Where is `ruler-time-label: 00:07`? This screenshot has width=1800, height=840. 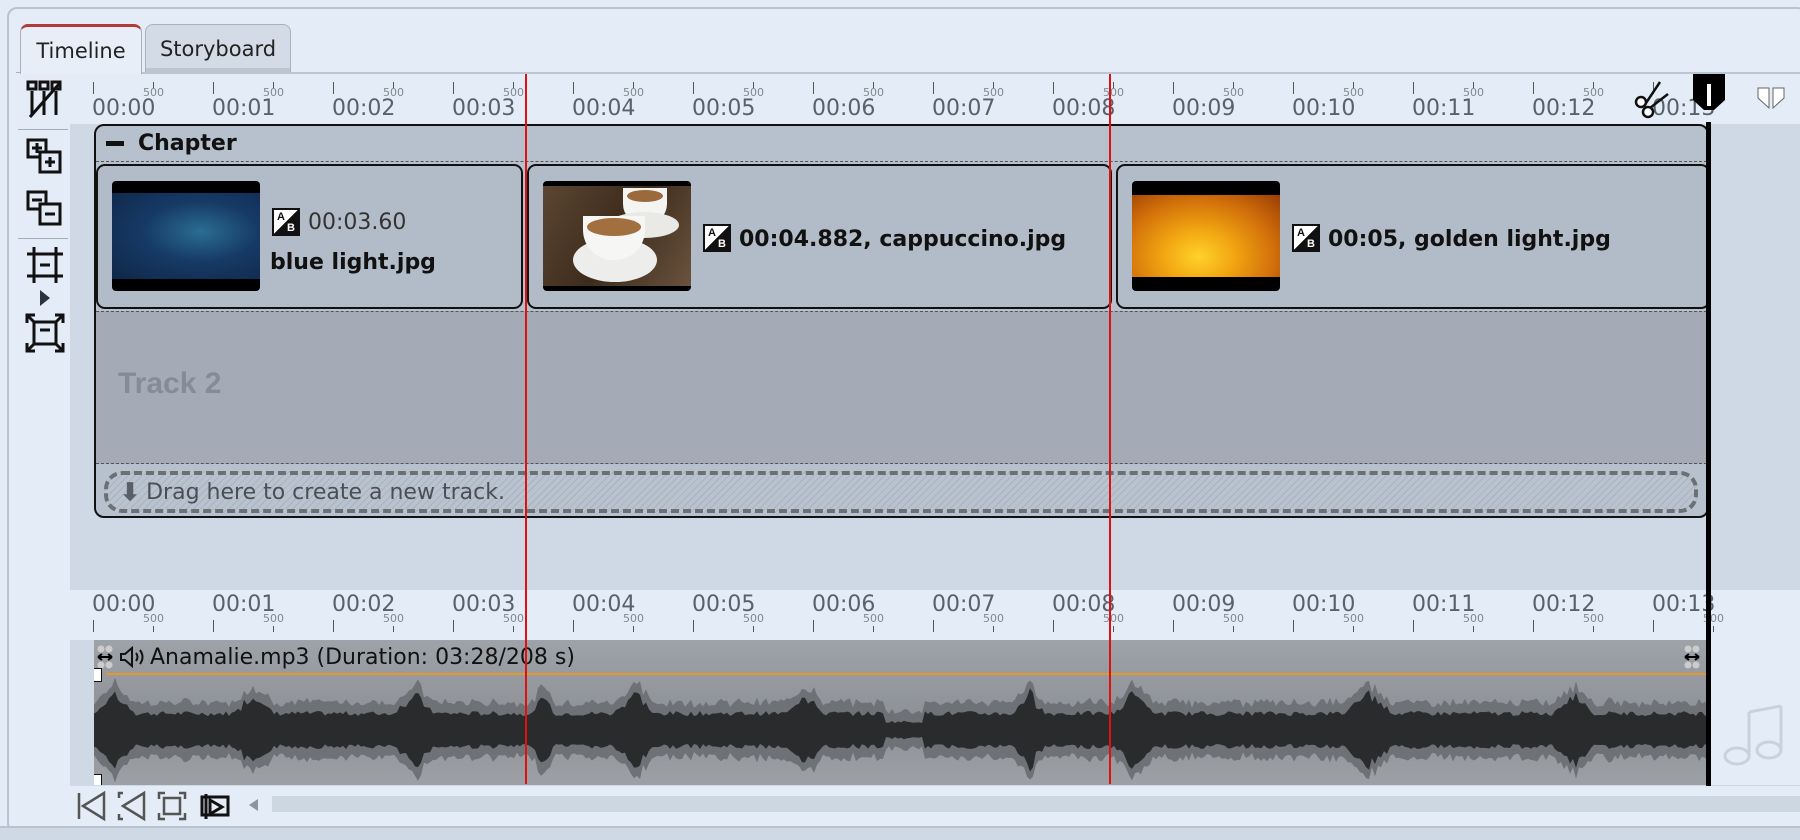 ruler-time-label: 00:07 is located at coordinates (964, 108).